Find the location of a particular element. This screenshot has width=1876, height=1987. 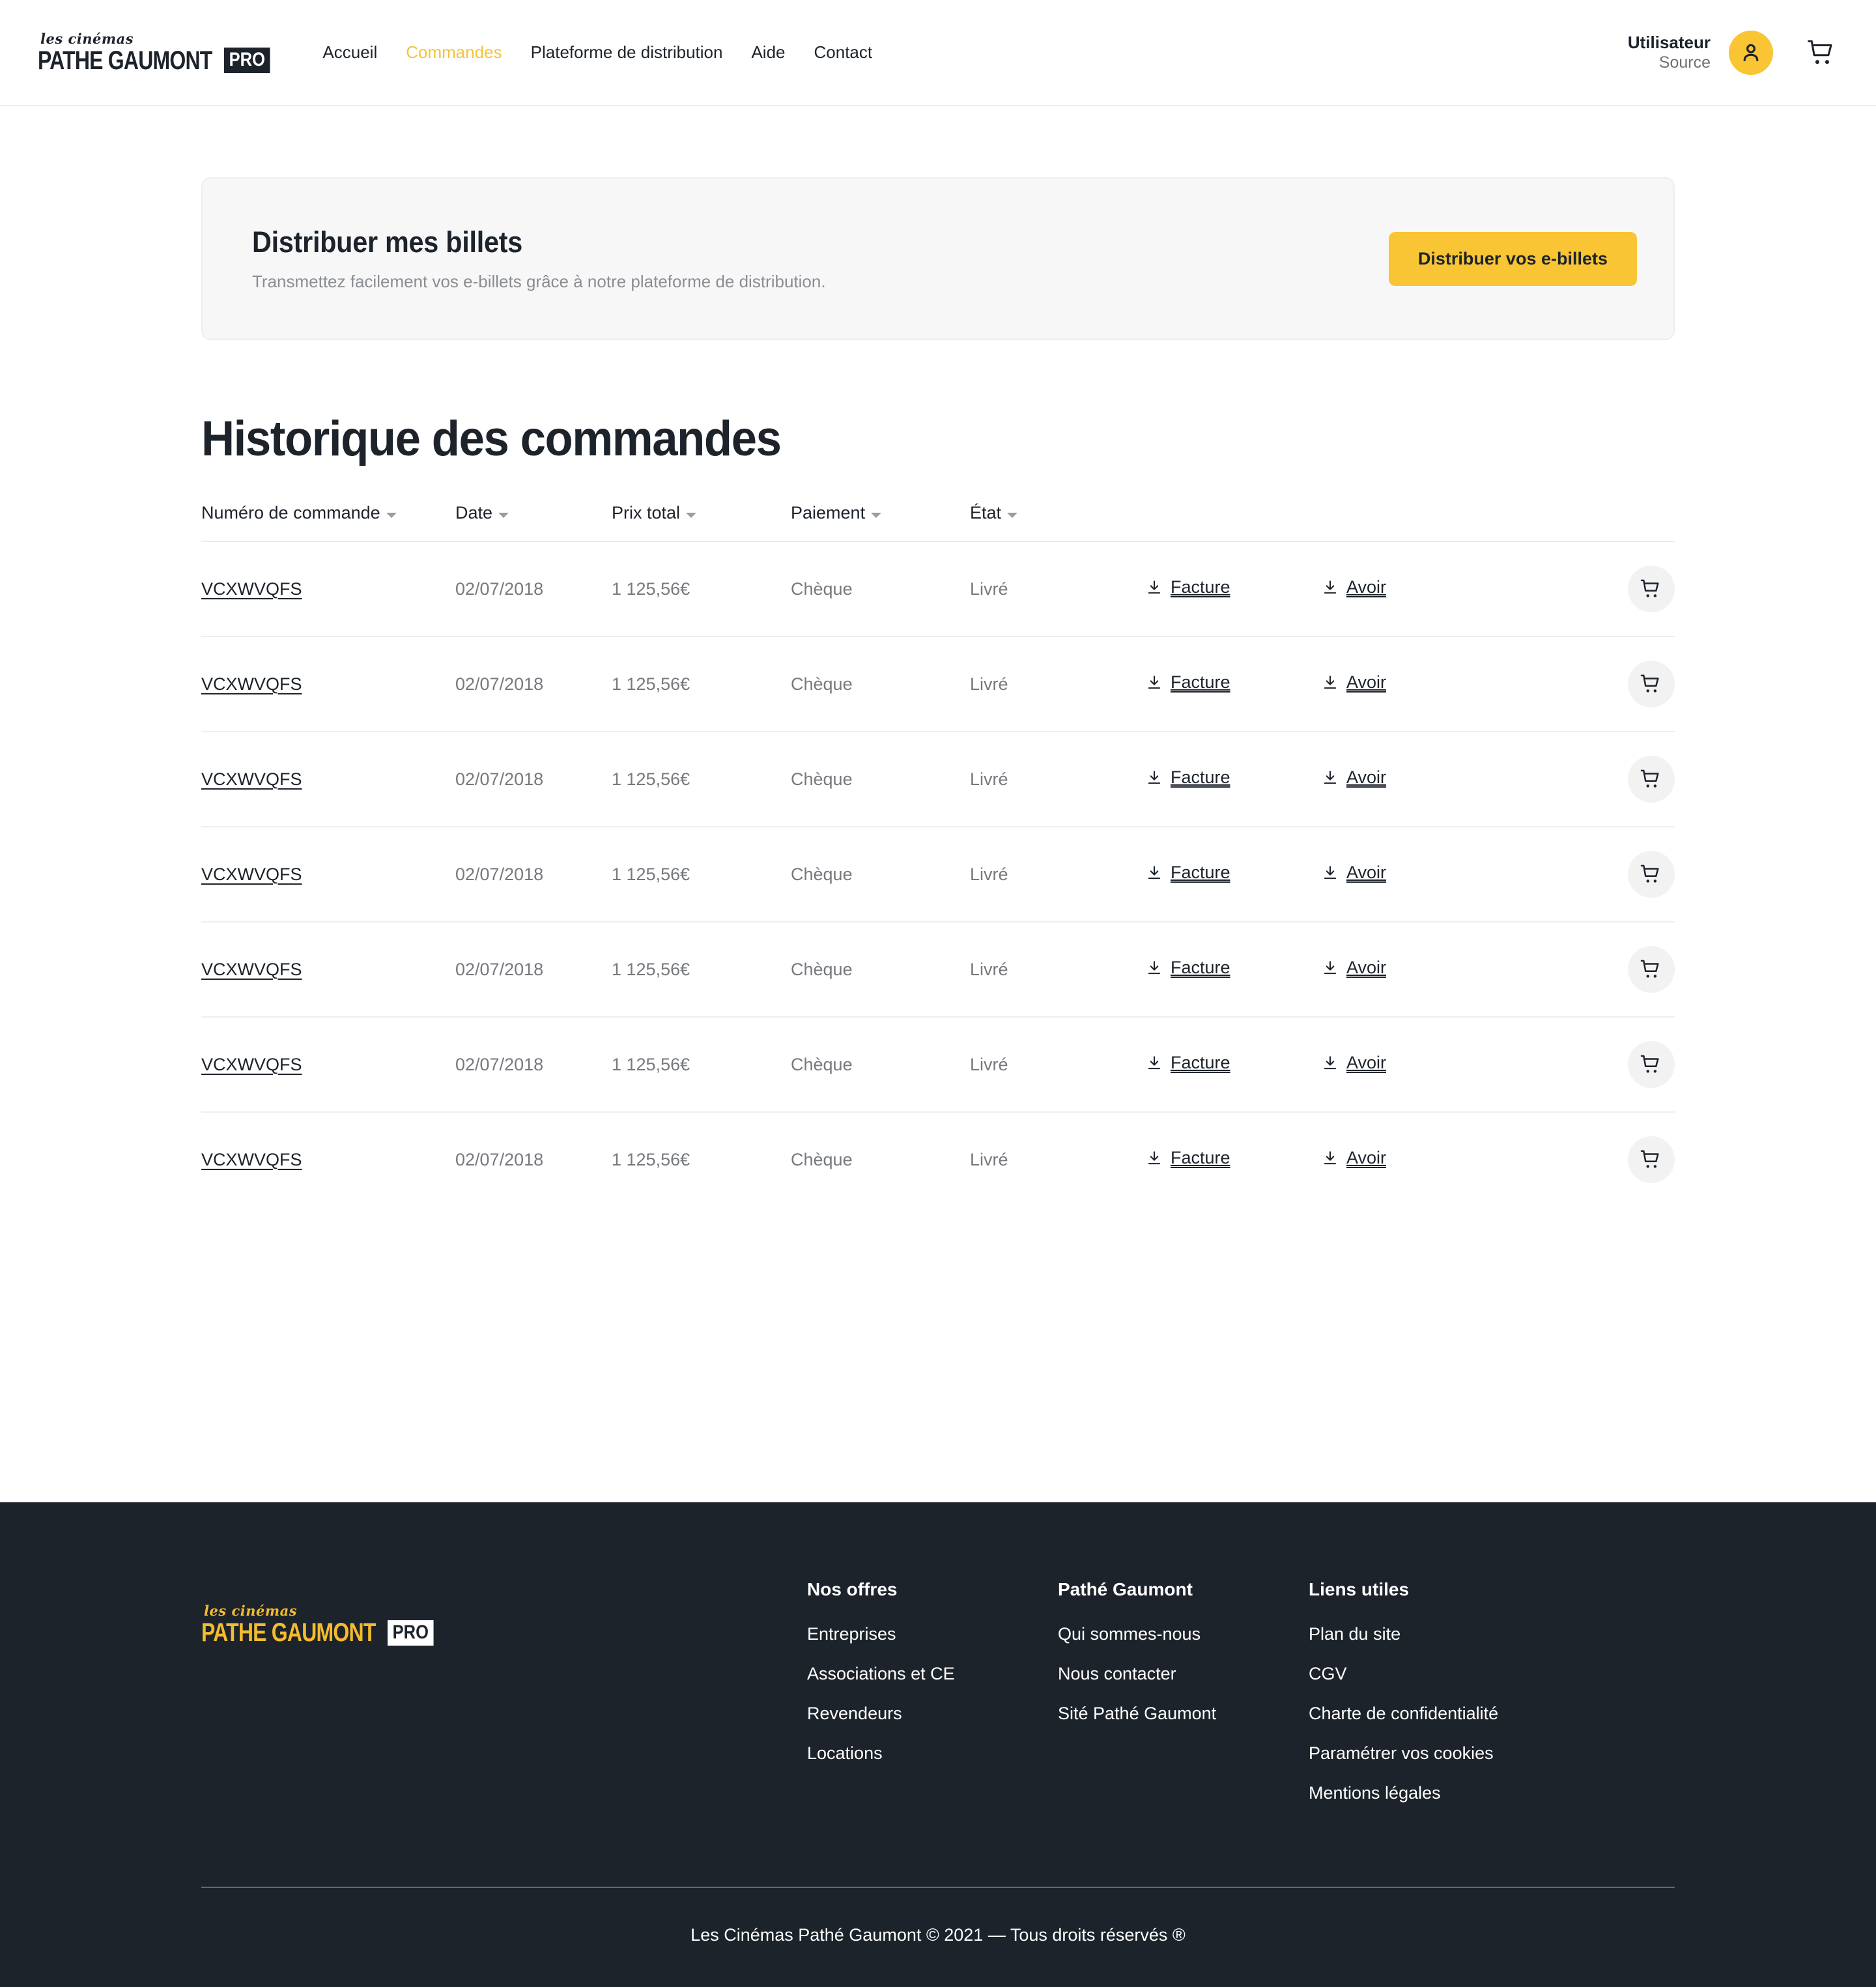

shopping-cart-icon is located at coordinates (1822, 52).